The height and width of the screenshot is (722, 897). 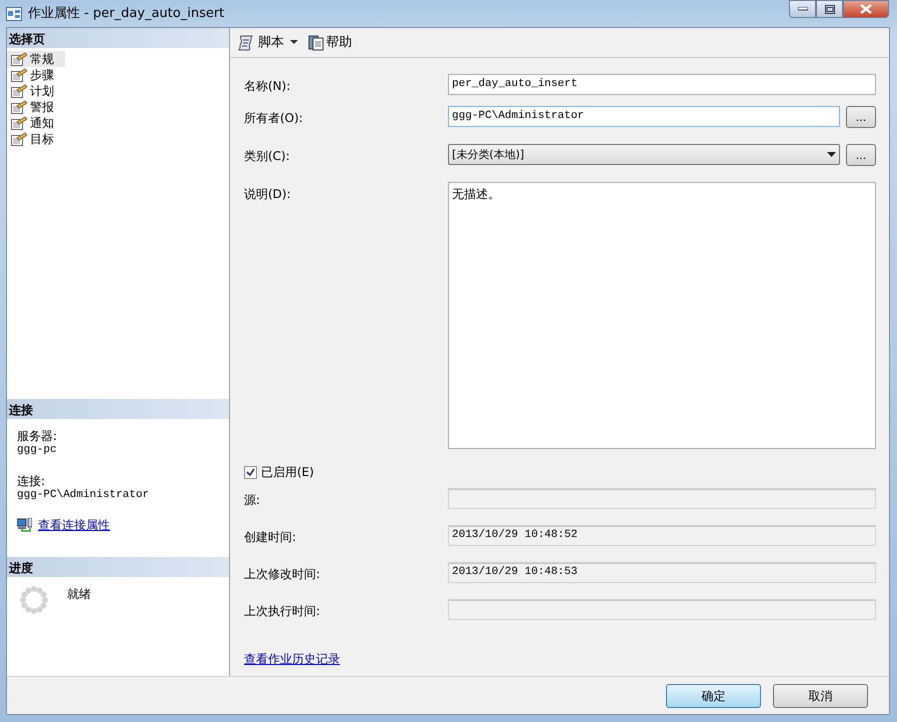 What do you see at coordinates (31, 481) in the screenshot?
I see `connection-label: 连接:` at bounding box center [31, 481].